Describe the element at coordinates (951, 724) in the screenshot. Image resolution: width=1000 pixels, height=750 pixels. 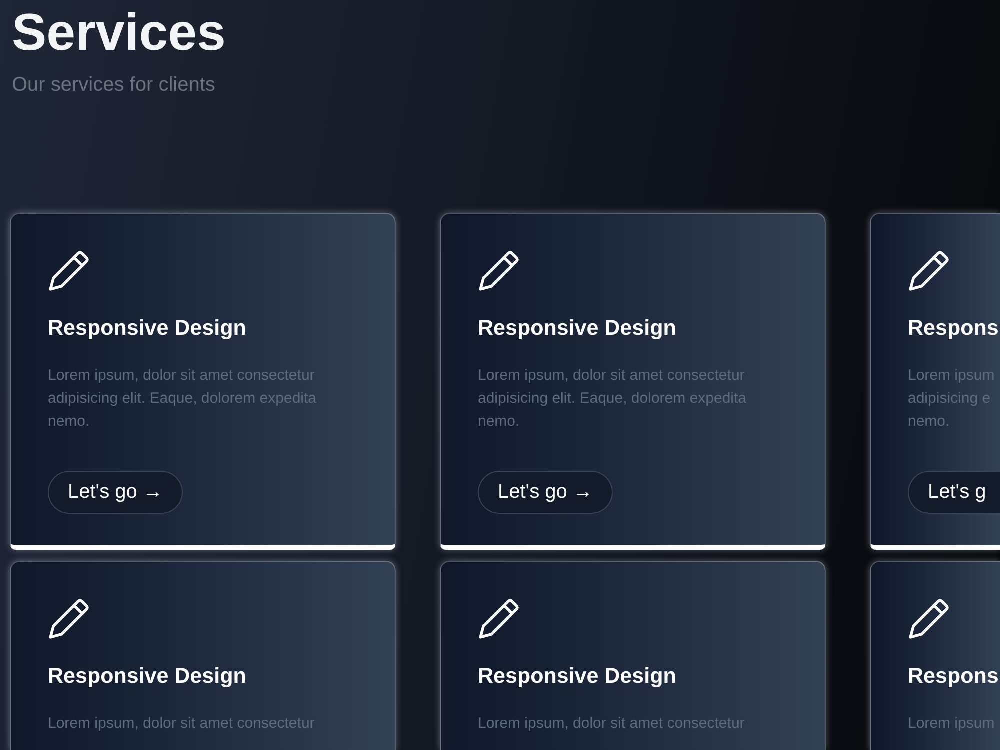
I see `card-description: Lorem ipsum` at that location.